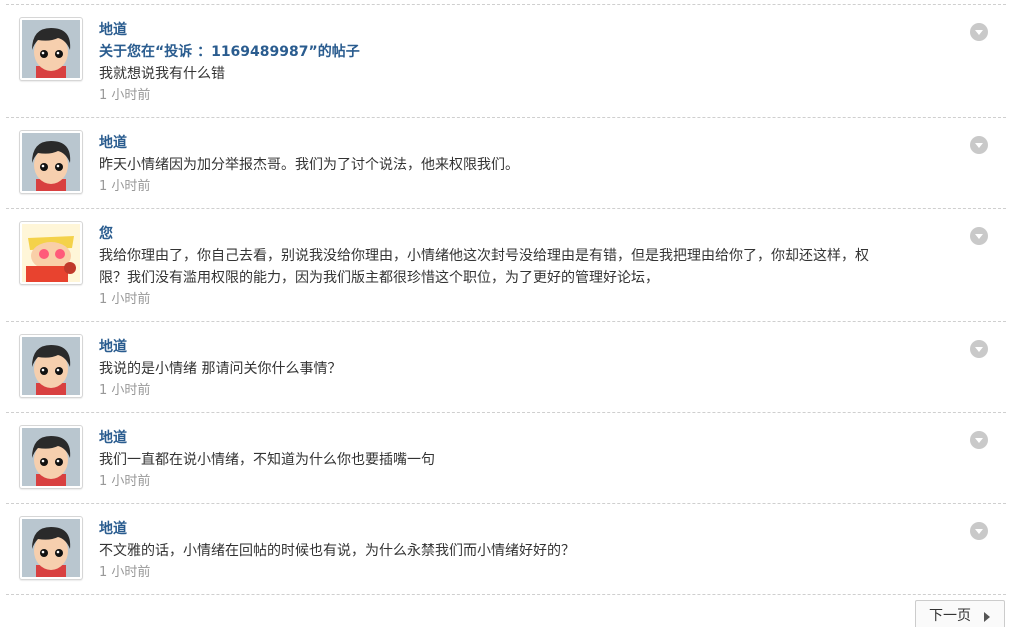  Describe the element at coordinates (950, 616) in the screenshot. I see `next-page-label: 下一页` at that location.